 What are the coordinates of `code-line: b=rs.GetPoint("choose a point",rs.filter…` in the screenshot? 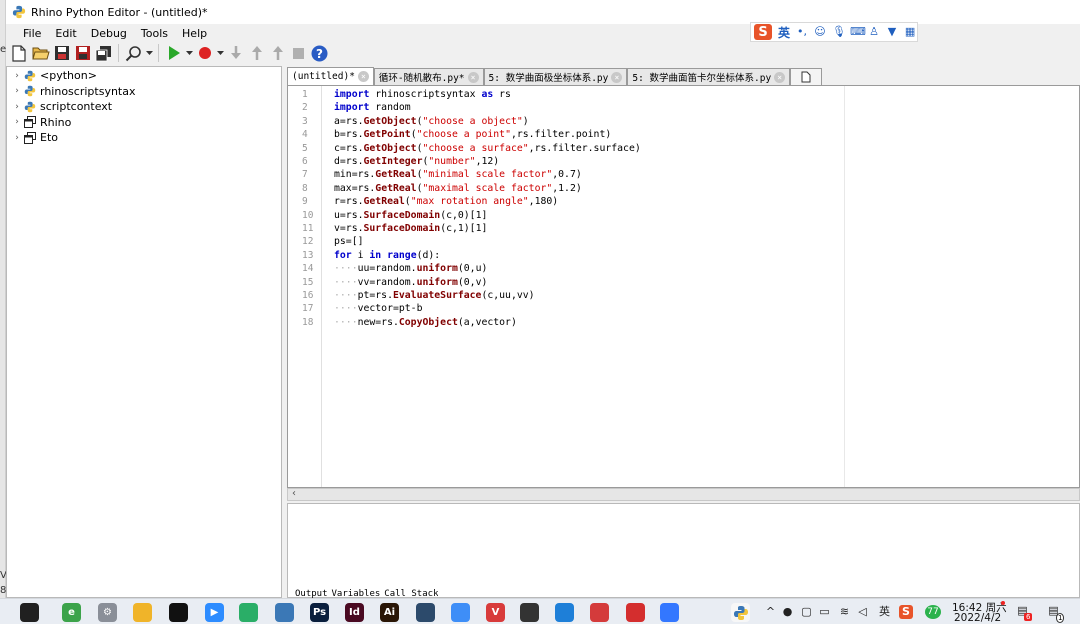 It's located at (472, 134).